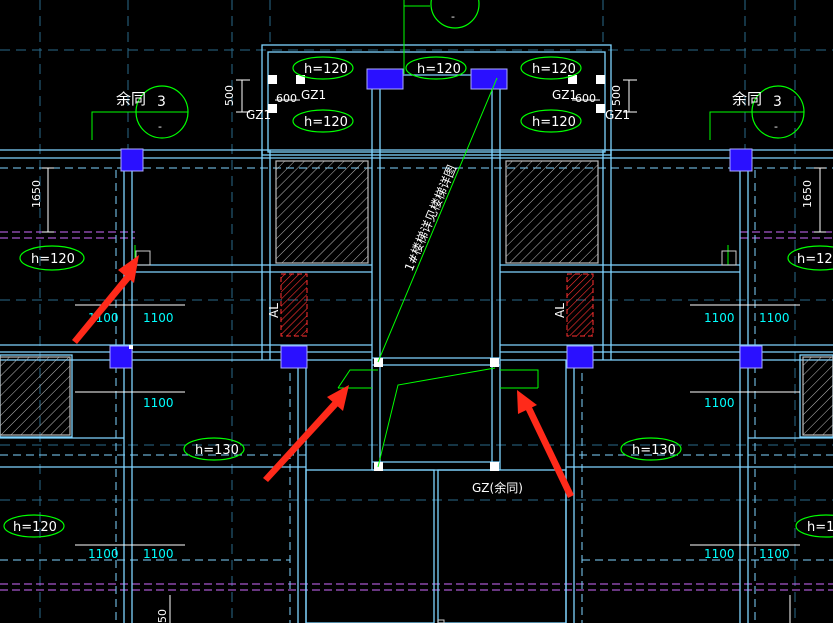  Describe the element at coordinates (161, 102) in the screenshot. I see `axis-number-left: 3` at that location.